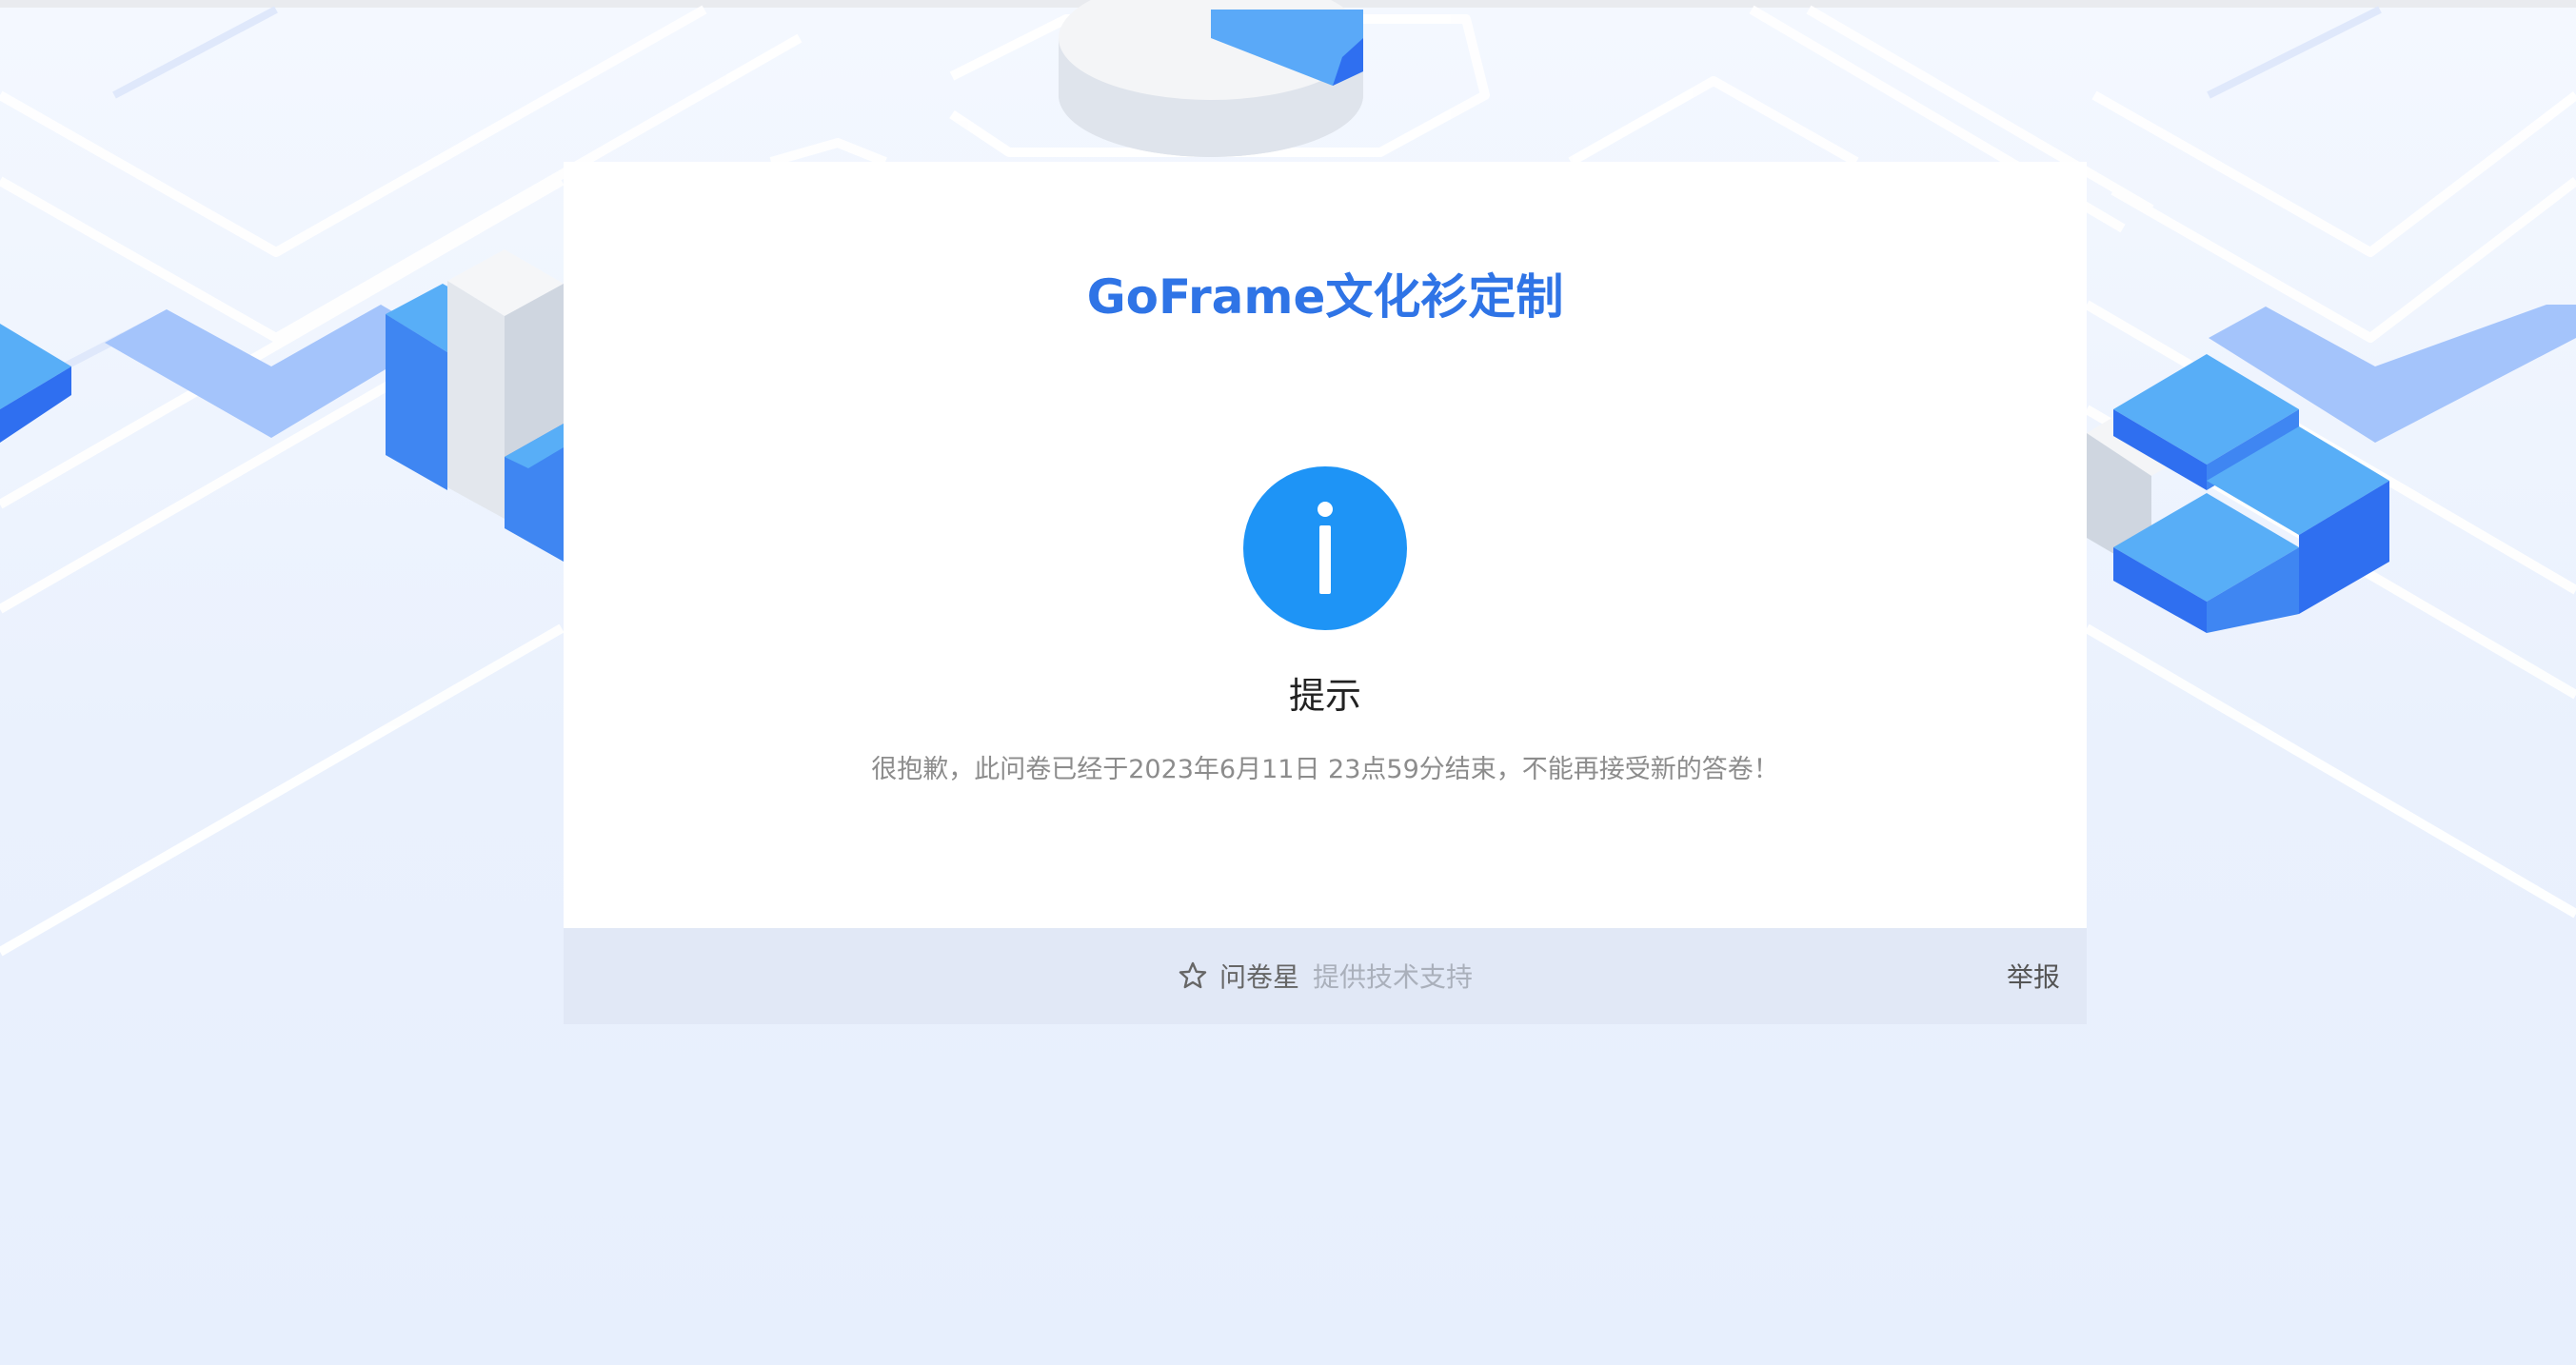 This screenshot has width=2576, height=1365. What do you see at coordinates (1325, 696) in the screenshot?
I see `notice-heading: 提示` at bounding box center [1325, 696].